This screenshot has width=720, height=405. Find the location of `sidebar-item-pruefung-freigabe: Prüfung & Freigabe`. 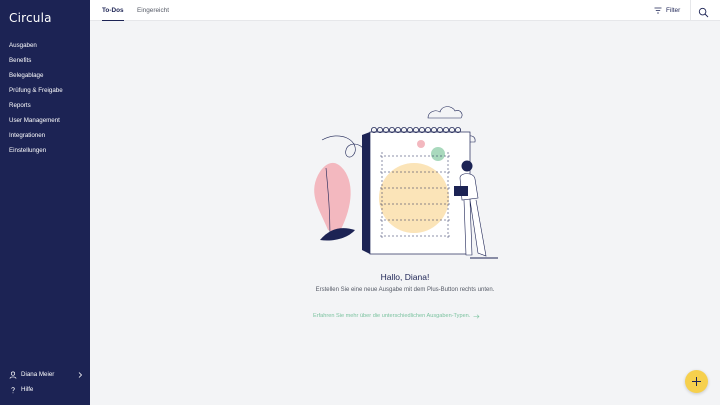

sidebar-item-pruefung-freigabe: Prüfung & Freigabe is located at coordinates (36, 90).